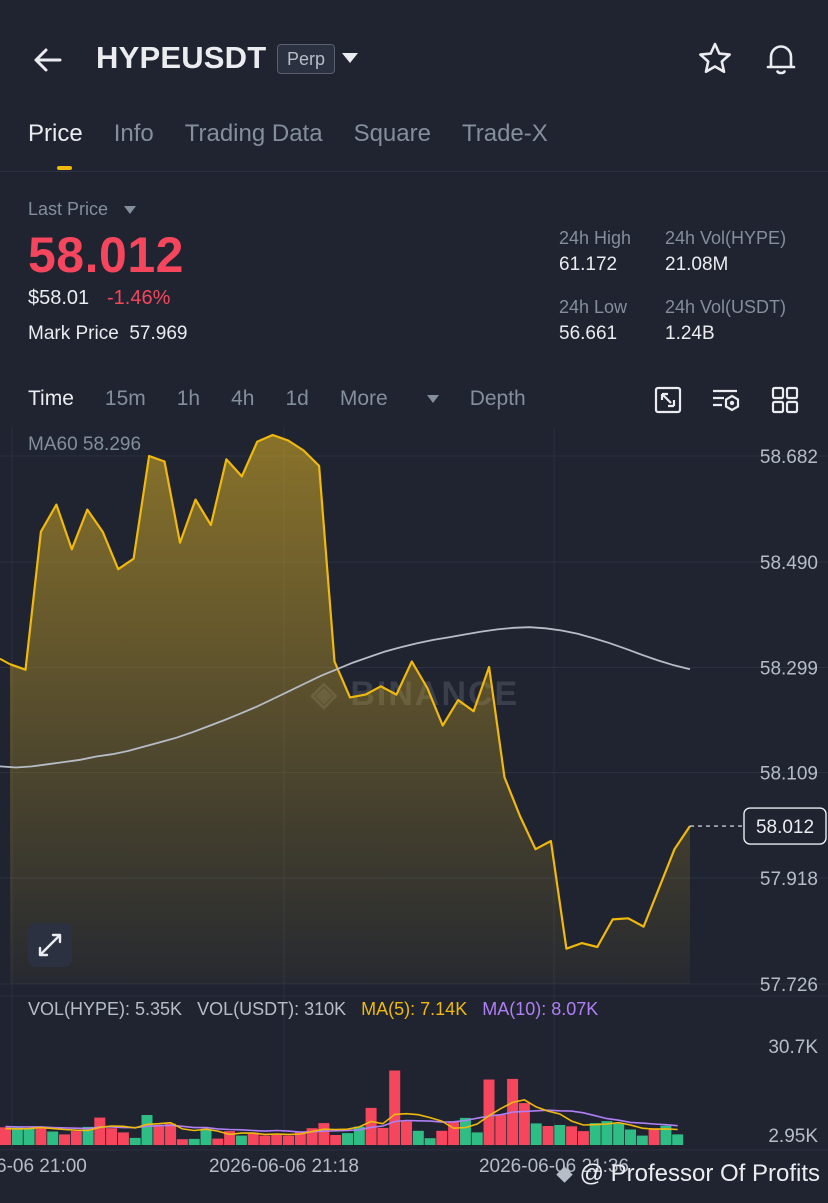  I want to click on page-tabs: Price Info Trading Data Square Trade-X, so click(288, 145).